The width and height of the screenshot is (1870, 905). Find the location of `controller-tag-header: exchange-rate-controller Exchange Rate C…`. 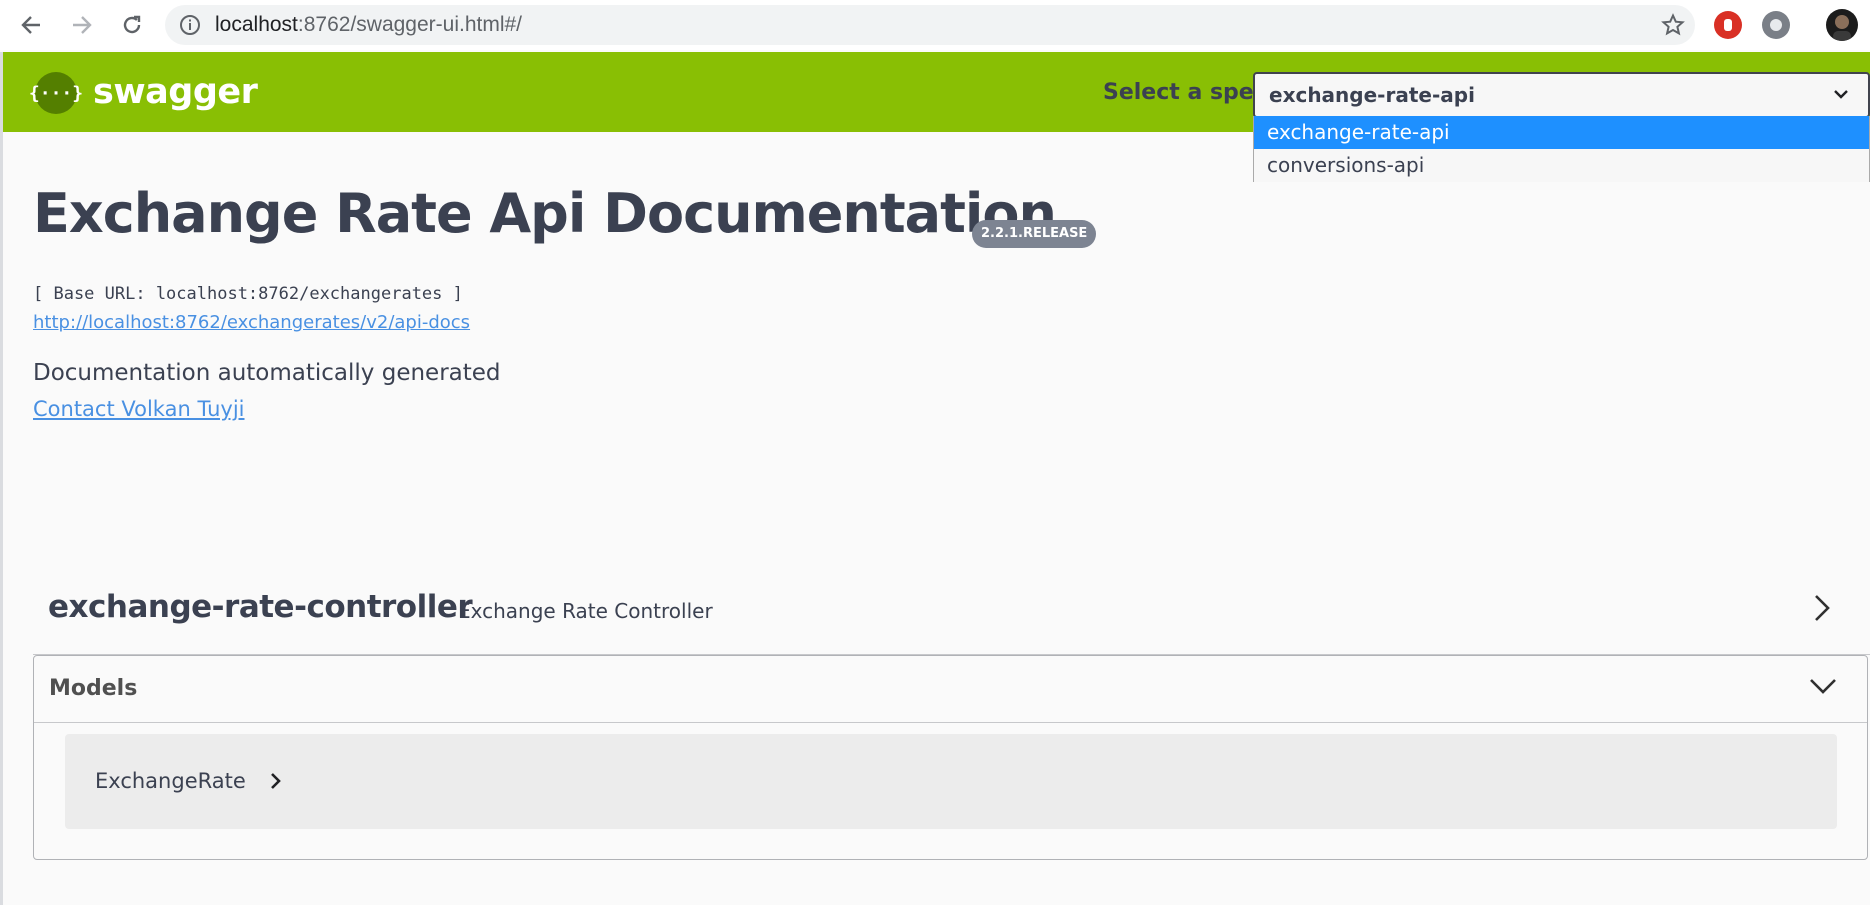

controller-tag-header: exchange-rate-controller Exchange Rate C… is located at coordinates (951, 605).